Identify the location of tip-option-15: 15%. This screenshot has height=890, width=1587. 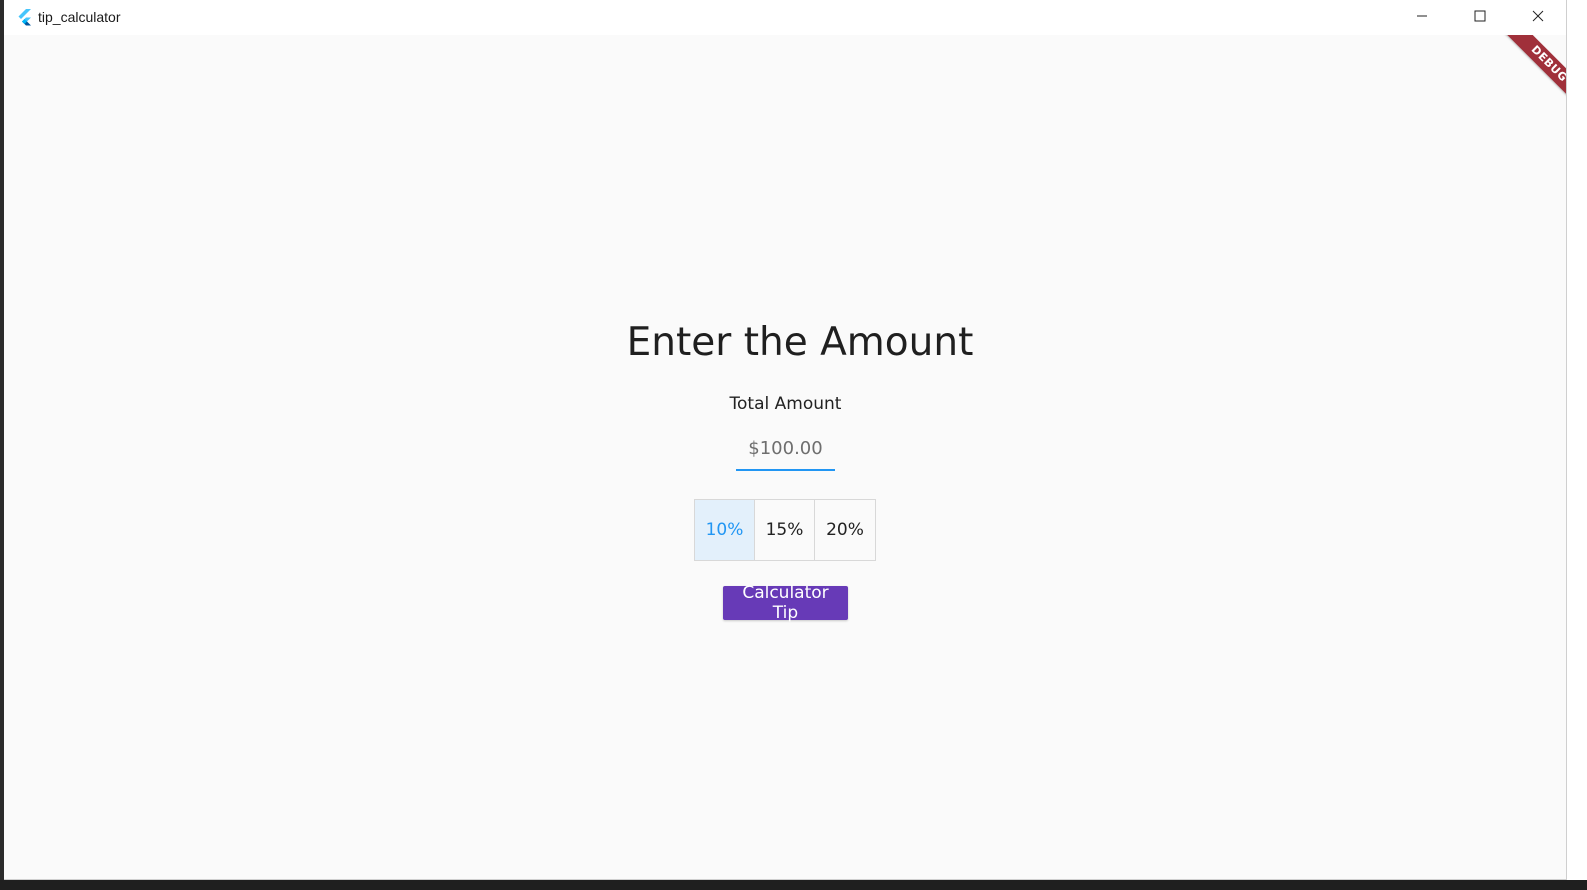
(785, 530).